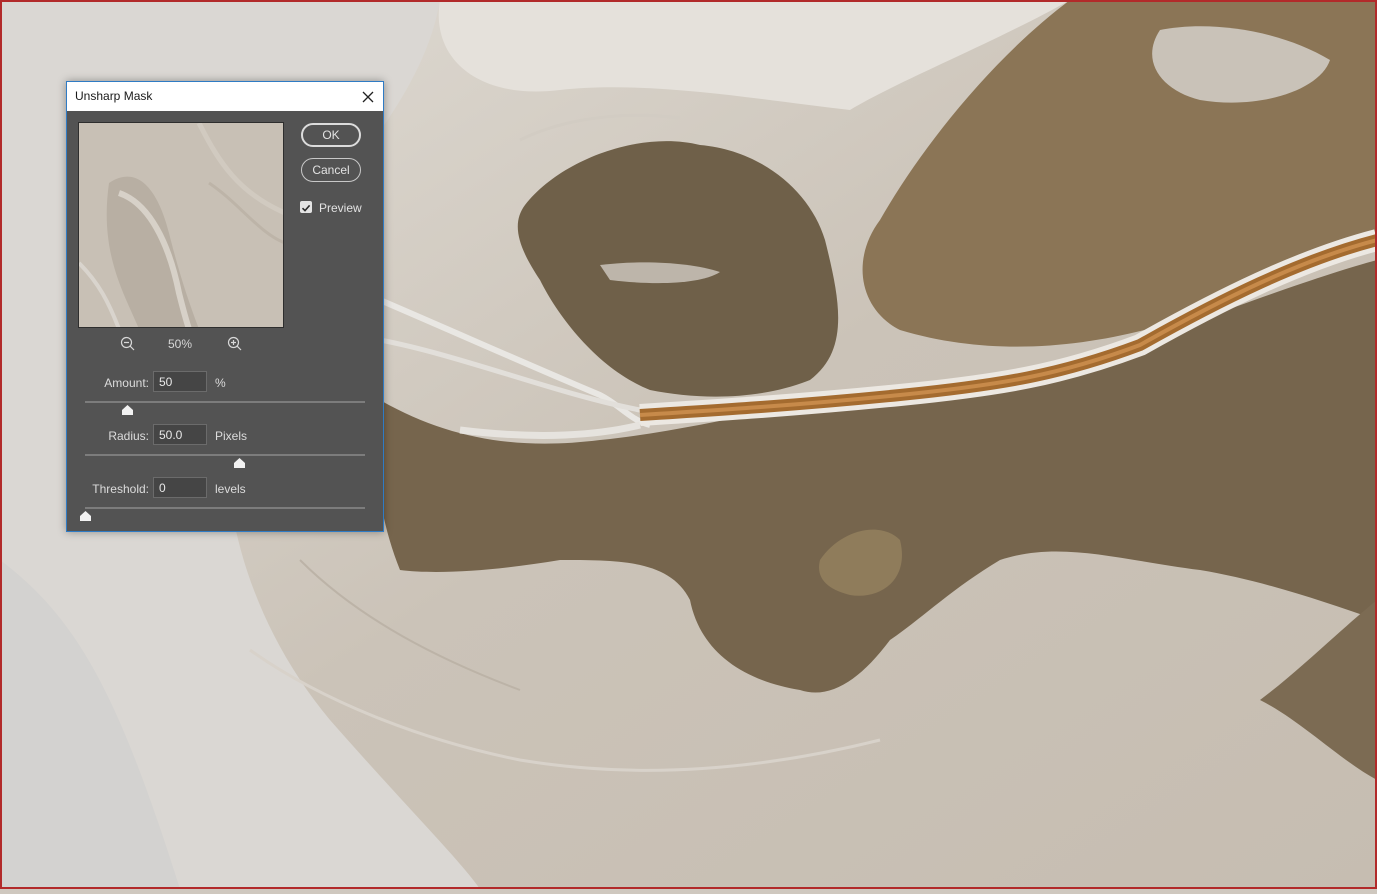 This screenshot has width=1377, height=894. I want to click on dialog-titlebar: Unsharp Mask, so click(225, 96).